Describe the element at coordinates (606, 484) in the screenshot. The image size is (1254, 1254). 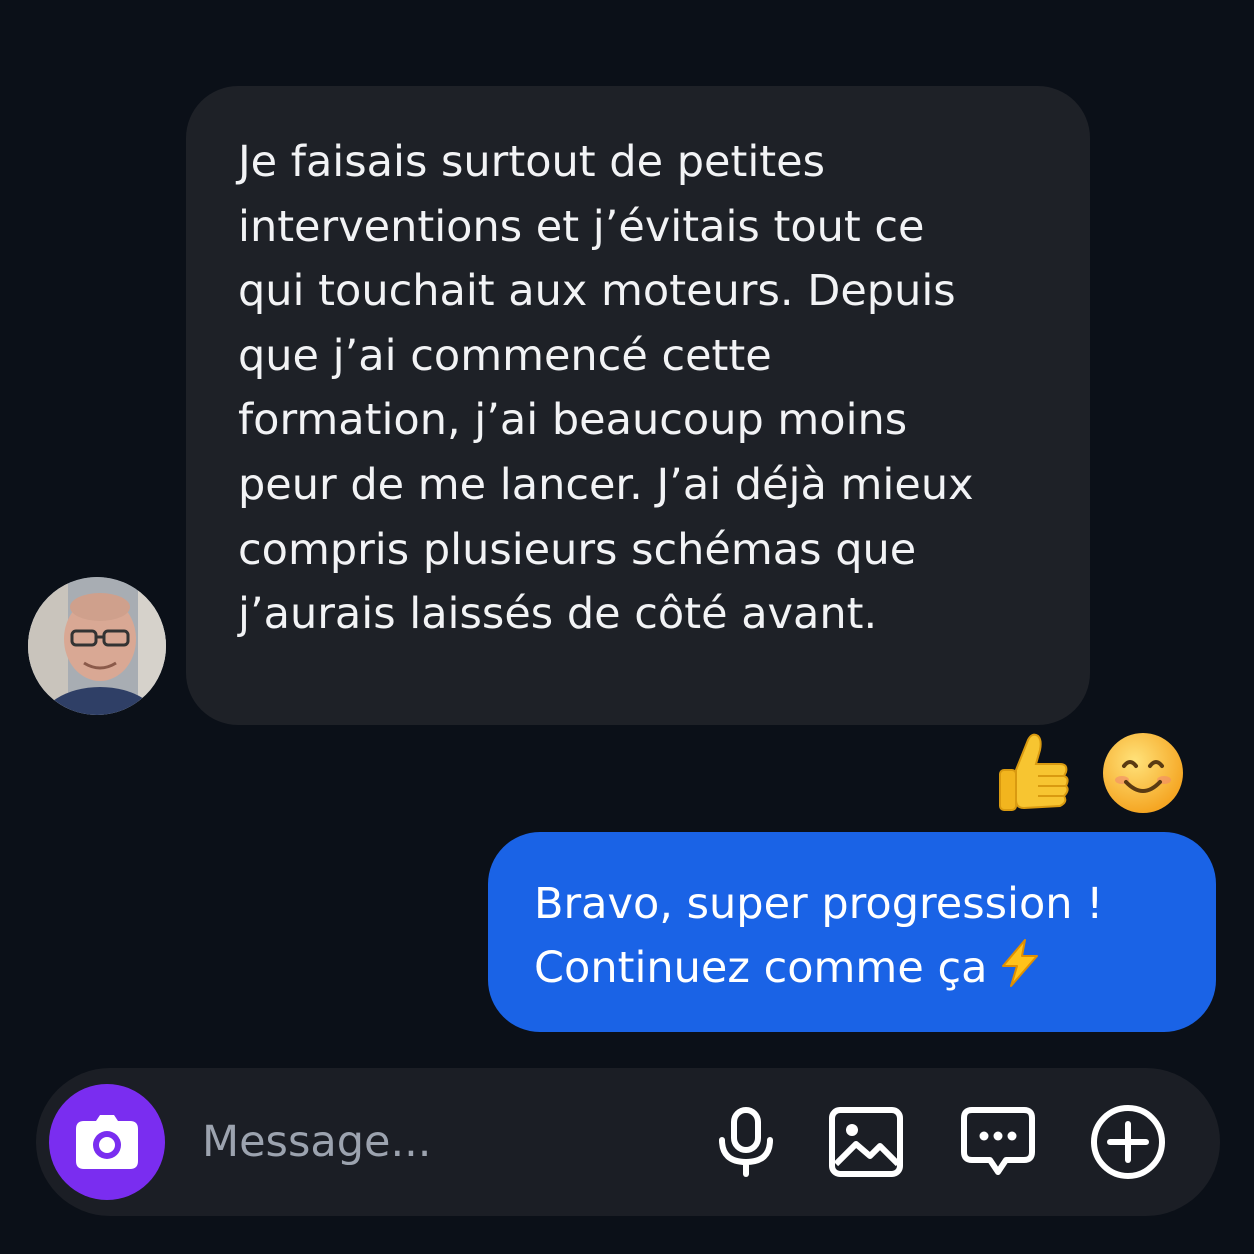
I see `message-line: peur de me lancer. J’ai déjà mieux` at that location.